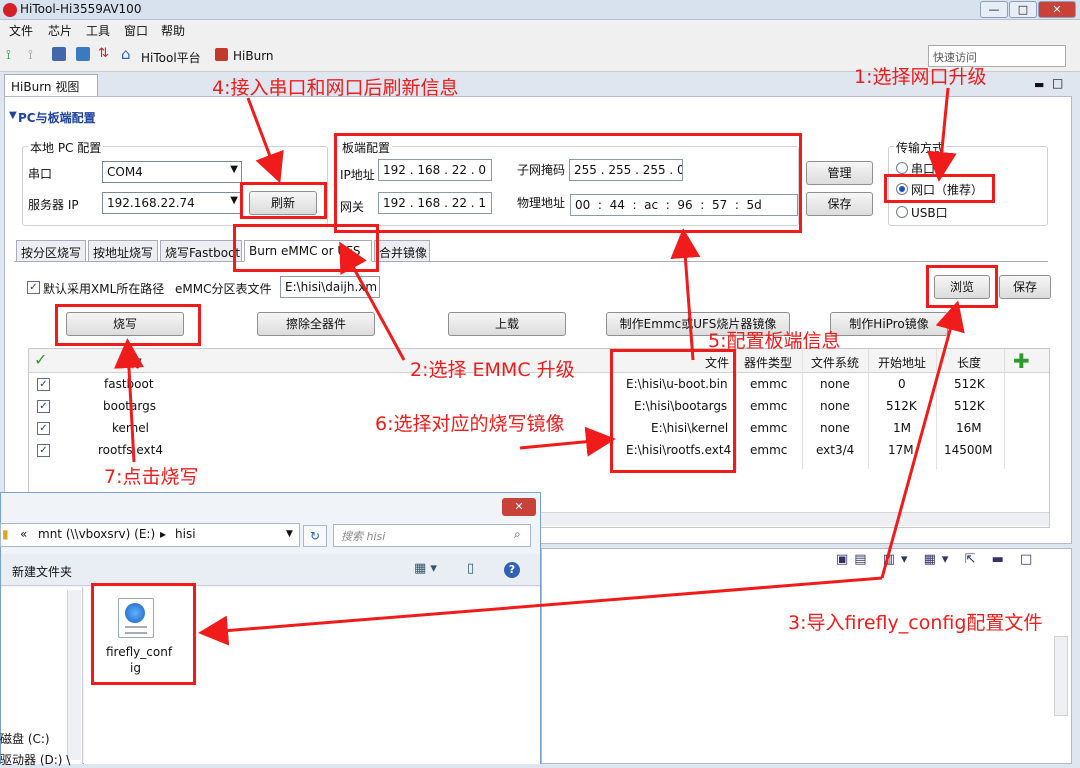 The height and width of the screenshot is (768, 1080). Describe the element at coordinates (915, 623) in the screenshot. I see `annotation-3: 3:导入firefly_config配置文件` at that location.